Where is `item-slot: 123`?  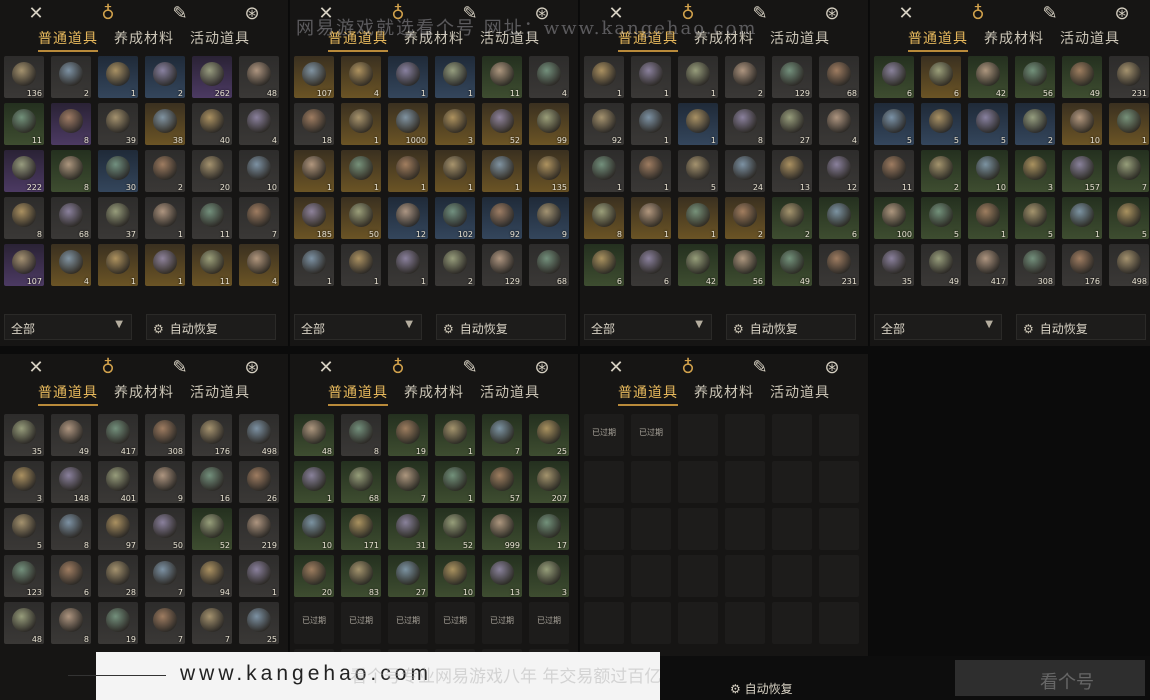 item-slot: 123 is located at coordinates (24, 576).